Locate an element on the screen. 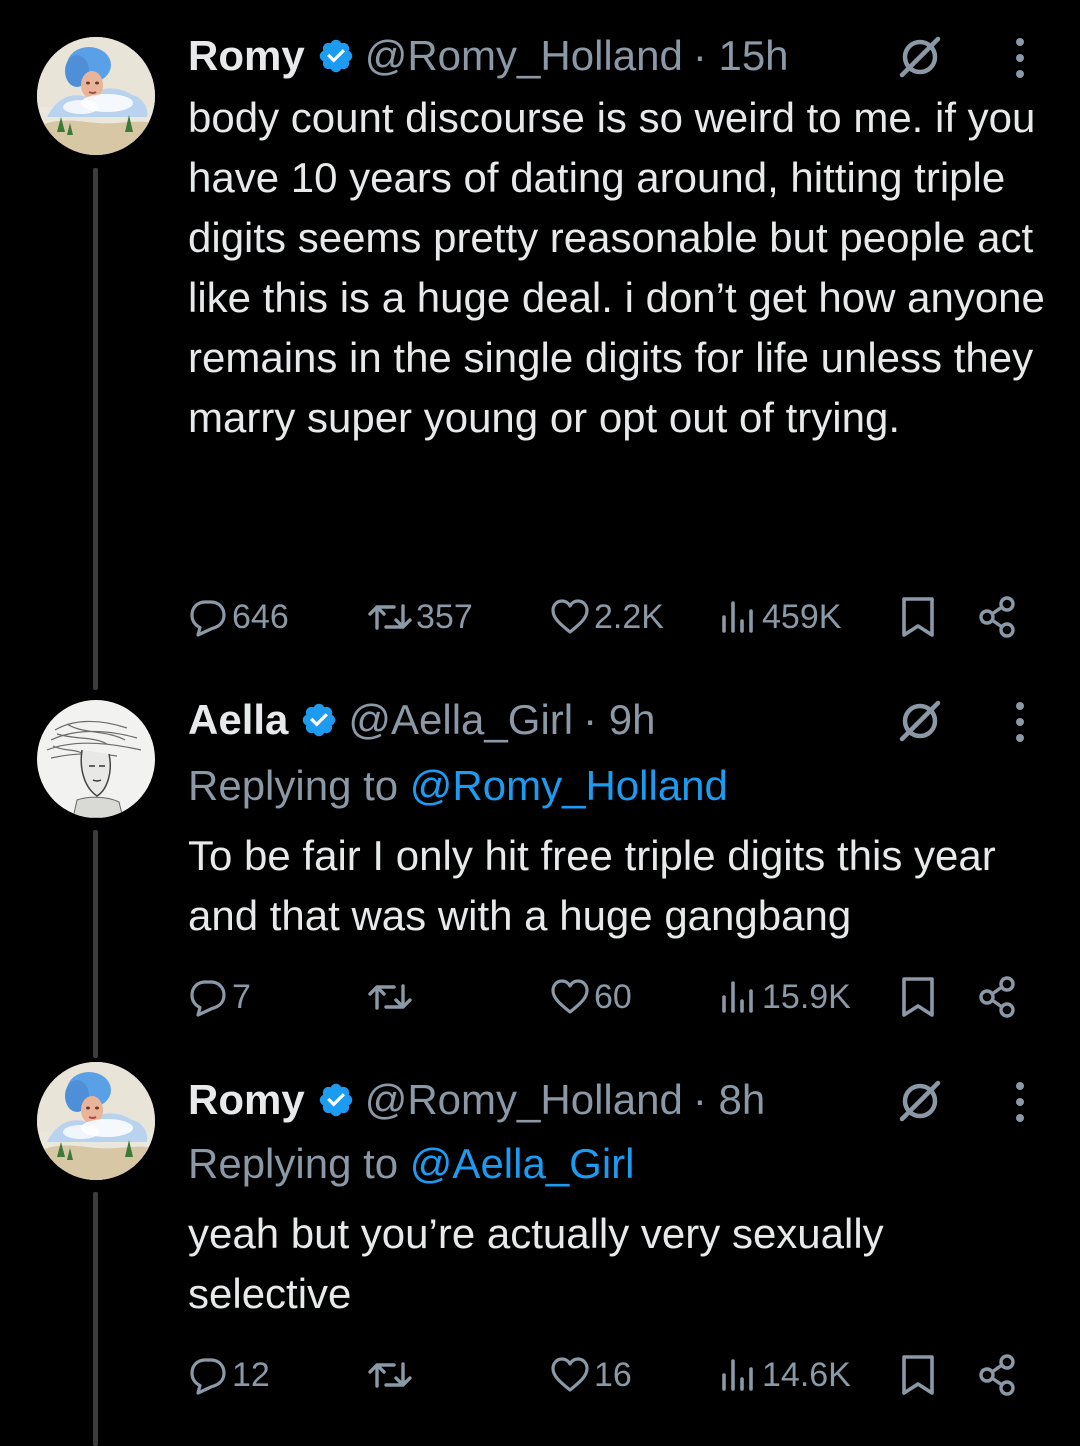  retweet-count: 357 is located at coordinates (444, 616).